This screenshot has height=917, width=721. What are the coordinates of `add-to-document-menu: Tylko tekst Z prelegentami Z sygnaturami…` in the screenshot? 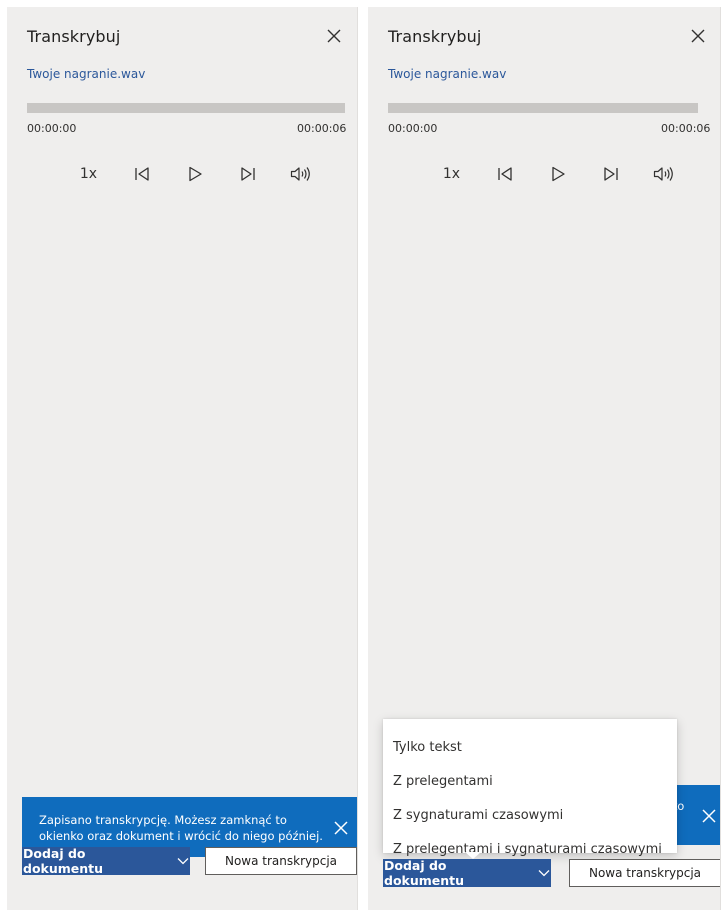 It's located at (530, 789).